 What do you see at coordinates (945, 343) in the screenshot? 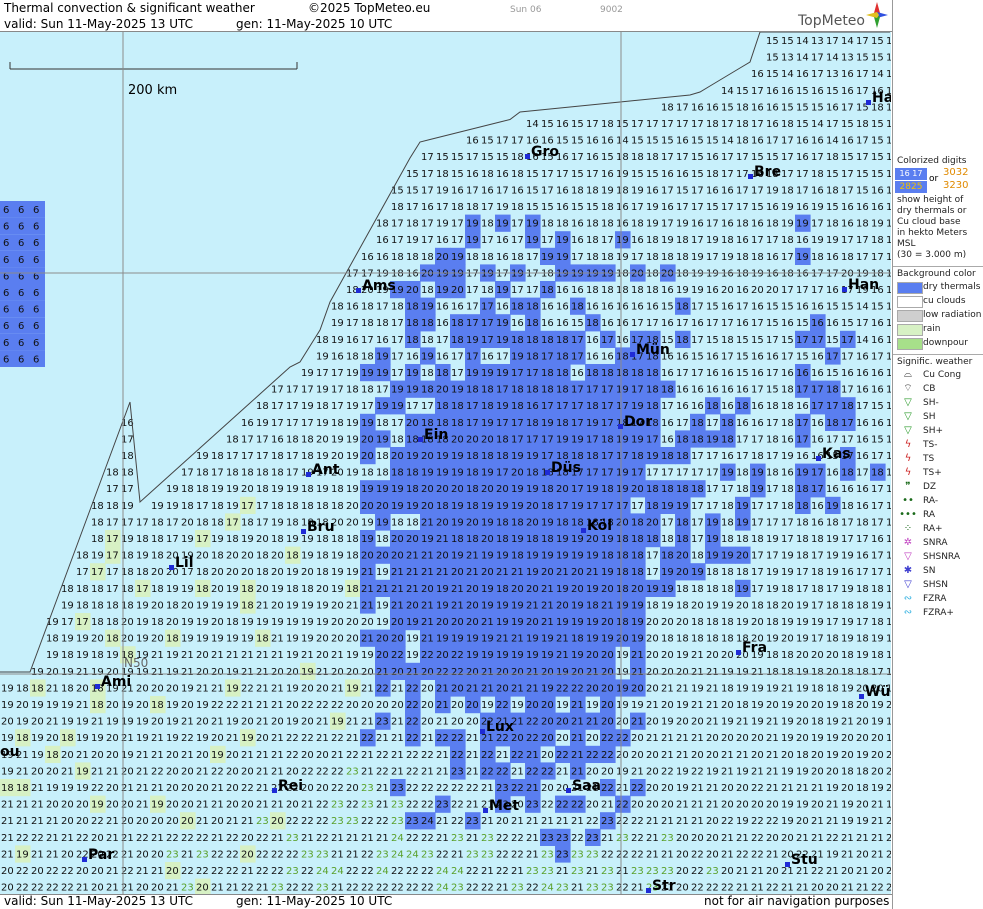
I see `legend-label: downpour` at bounding box center [945, 343].